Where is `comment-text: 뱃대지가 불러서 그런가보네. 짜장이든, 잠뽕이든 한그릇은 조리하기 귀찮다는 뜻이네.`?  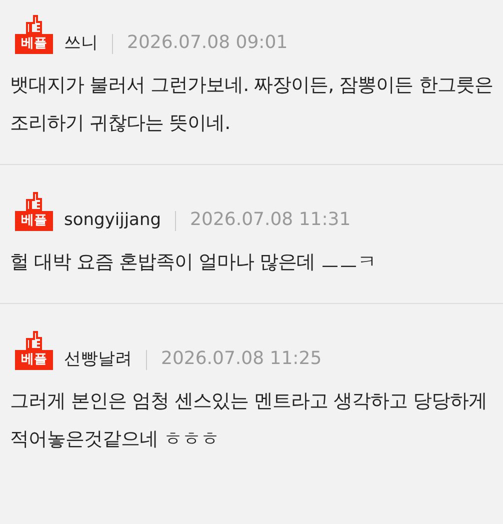
comment-text: 뱃대지가 불러서 그런가보네. 짜장이든, 잠뽕이든 한그릇은 조리하기 귀찮다는 뜻이네. is located at coordinates (252, 104).